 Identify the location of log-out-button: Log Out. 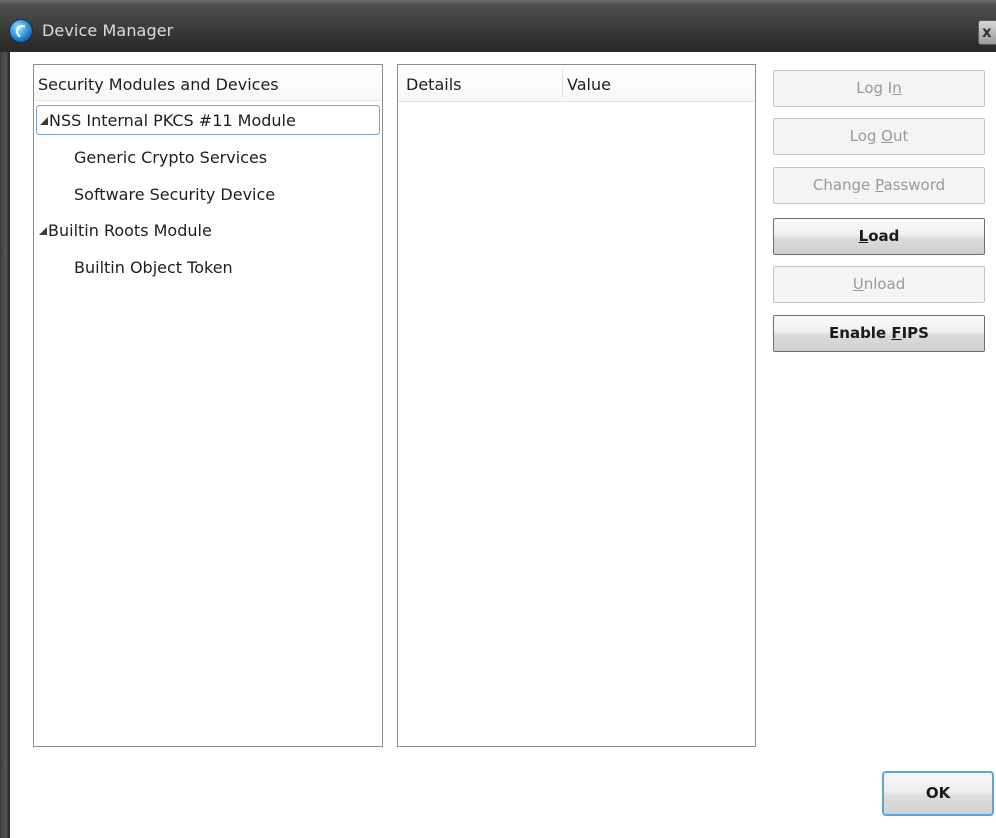
(879, 136).